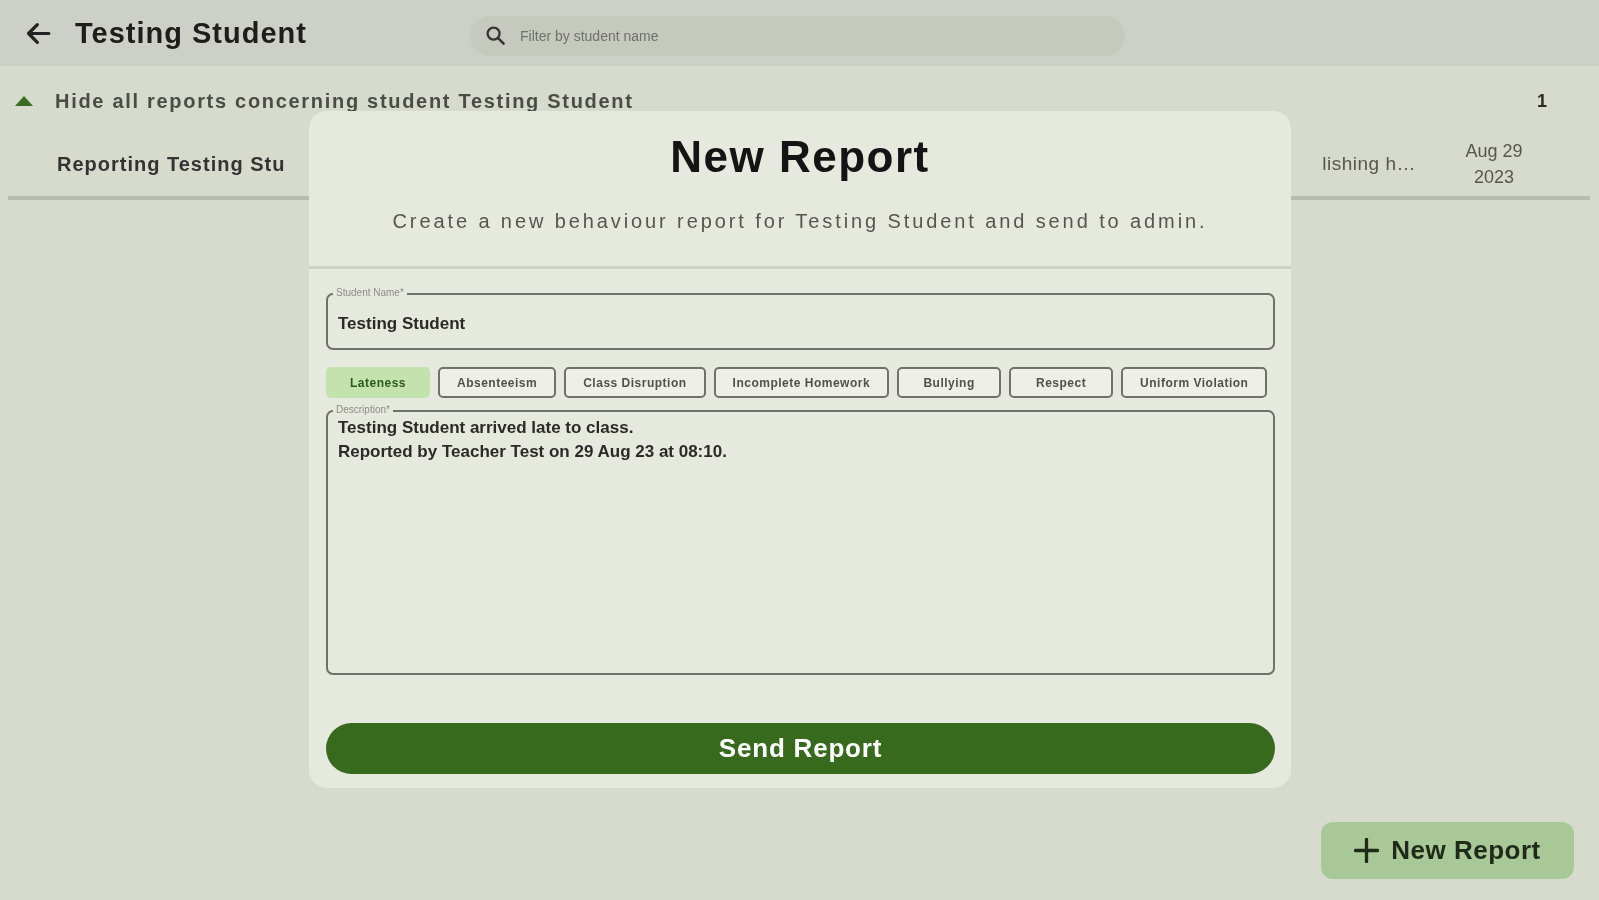 The width and height of the screenshot is (1599, 900). What do you see at coordinates (1447, 850) in the screenshot?
I see `new-report-button: New Report` at bounding box center [1447, 850].